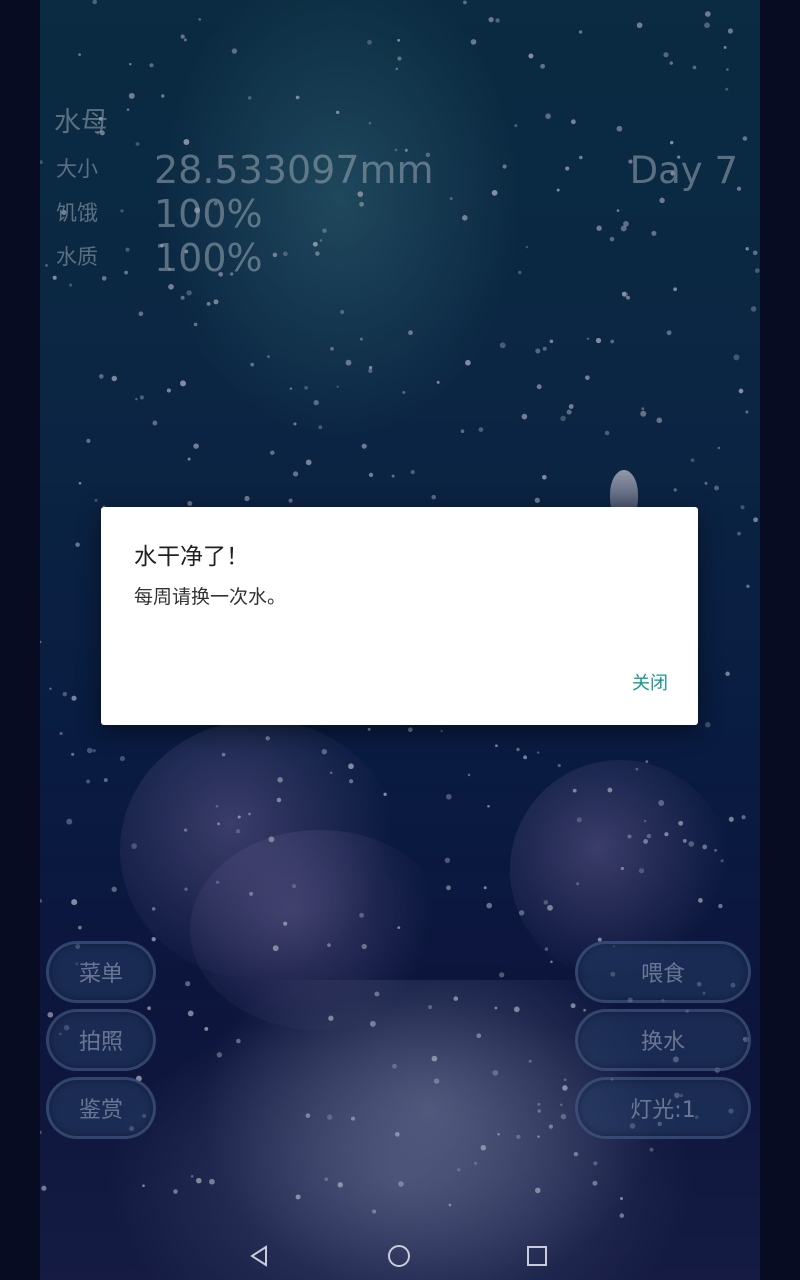 Image resolution: width=800 pixels, height=1280 pixels. I want to click on system-nav-bar, so click(400, 1256).